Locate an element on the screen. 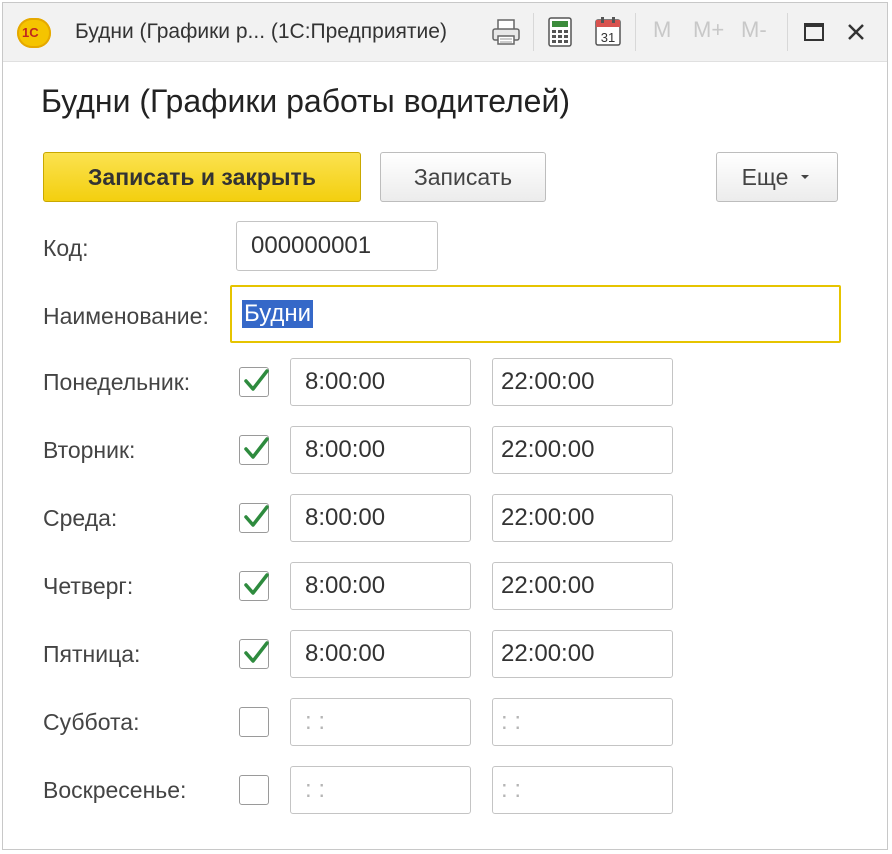 The width and height of the screenshot is (892, 854). day-label: Четверг: is located at coordinates (88, 586).